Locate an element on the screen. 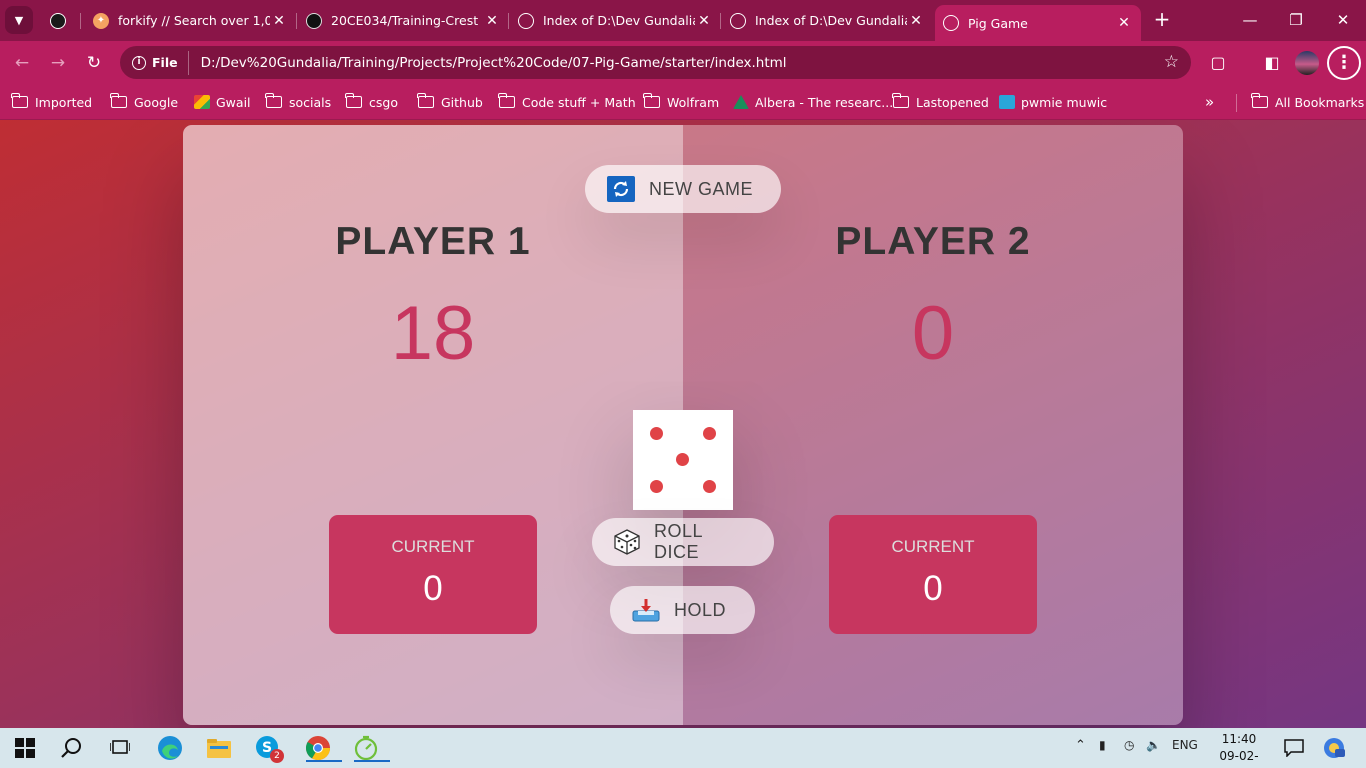  site-info-chip: i File is located at coordinates (158, 62).